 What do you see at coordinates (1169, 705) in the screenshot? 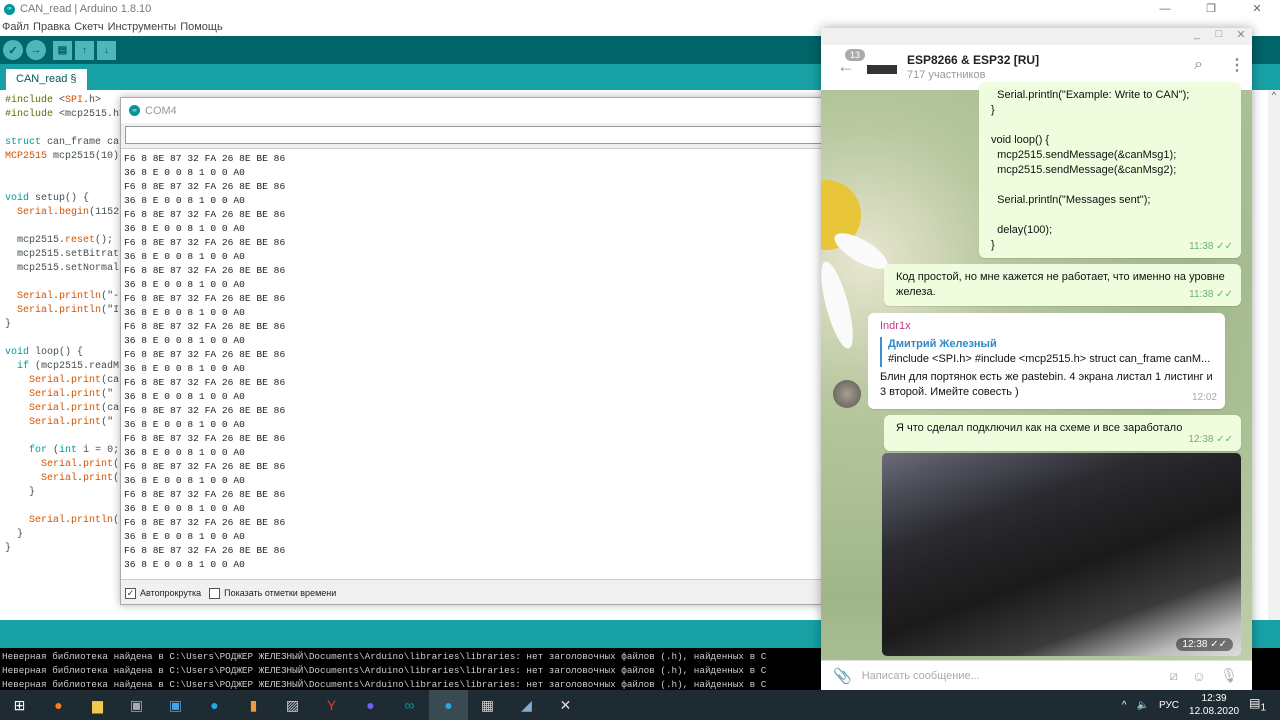
I see `language-indicator: РУС` at bounding box center [1169, 705].